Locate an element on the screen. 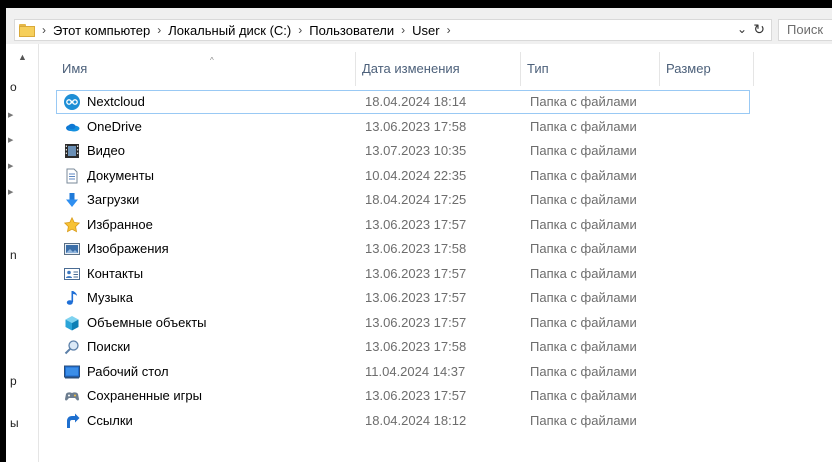  favorites-icon is located at coordinates (72, 224).